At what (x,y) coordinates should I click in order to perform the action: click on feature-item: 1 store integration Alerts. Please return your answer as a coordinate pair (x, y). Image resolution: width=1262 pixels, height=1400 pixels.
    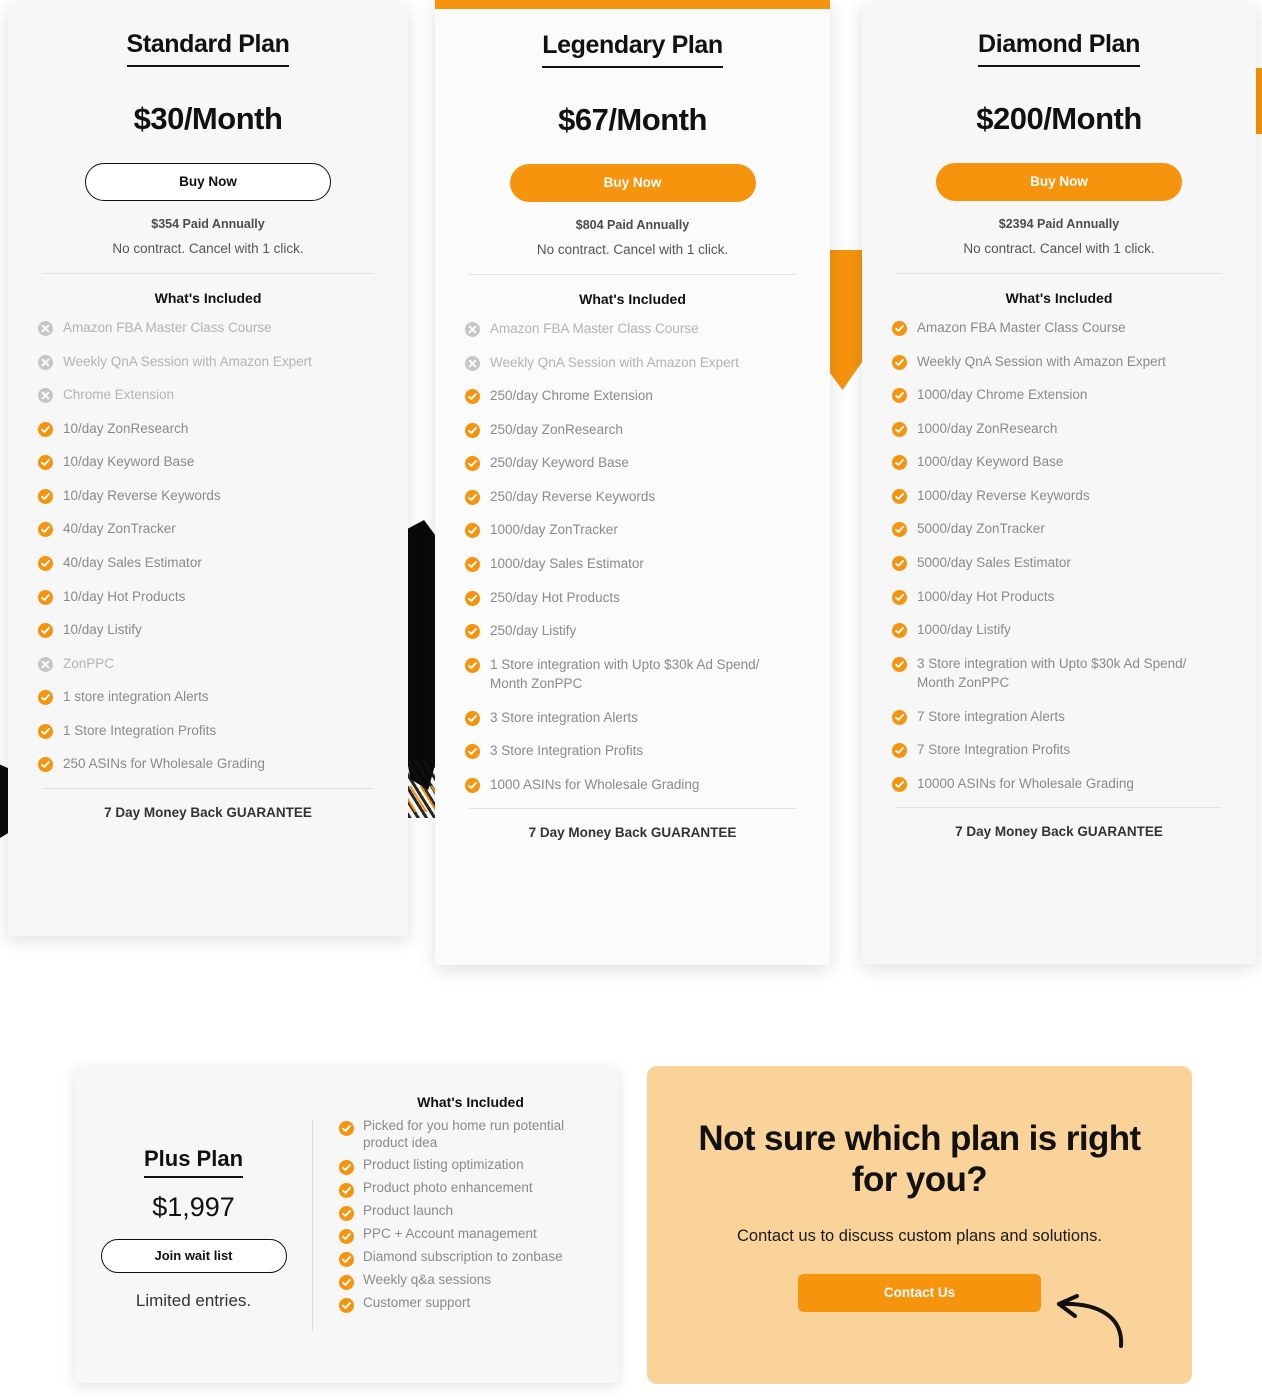
    Looking at the image, I should click on (208, 697).